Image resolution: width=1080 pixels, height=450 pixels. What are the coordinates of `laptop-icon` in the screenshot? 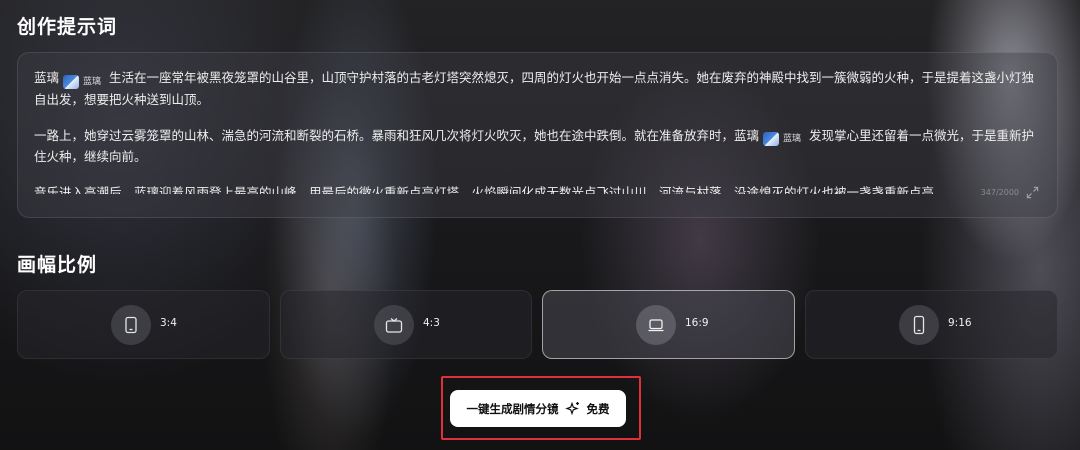 It's located at (656, 325).